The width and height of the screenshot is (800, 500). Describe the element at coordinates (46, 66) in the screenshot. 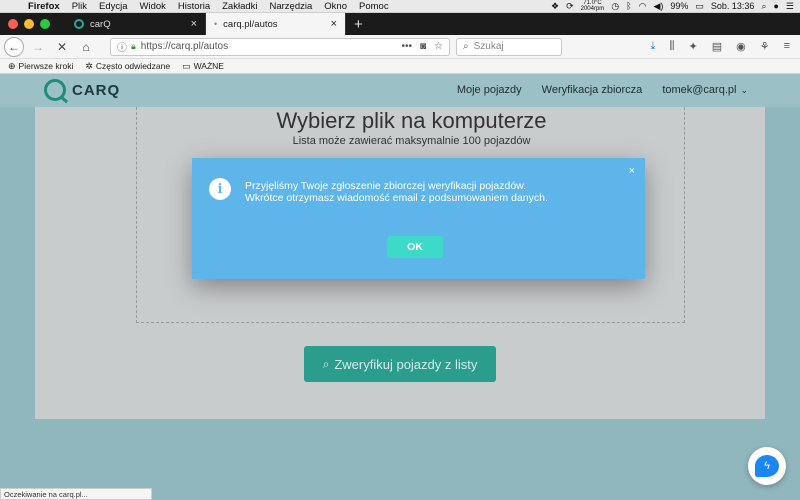

I see `bookmark-label: Pierwsze kroki` at that location.